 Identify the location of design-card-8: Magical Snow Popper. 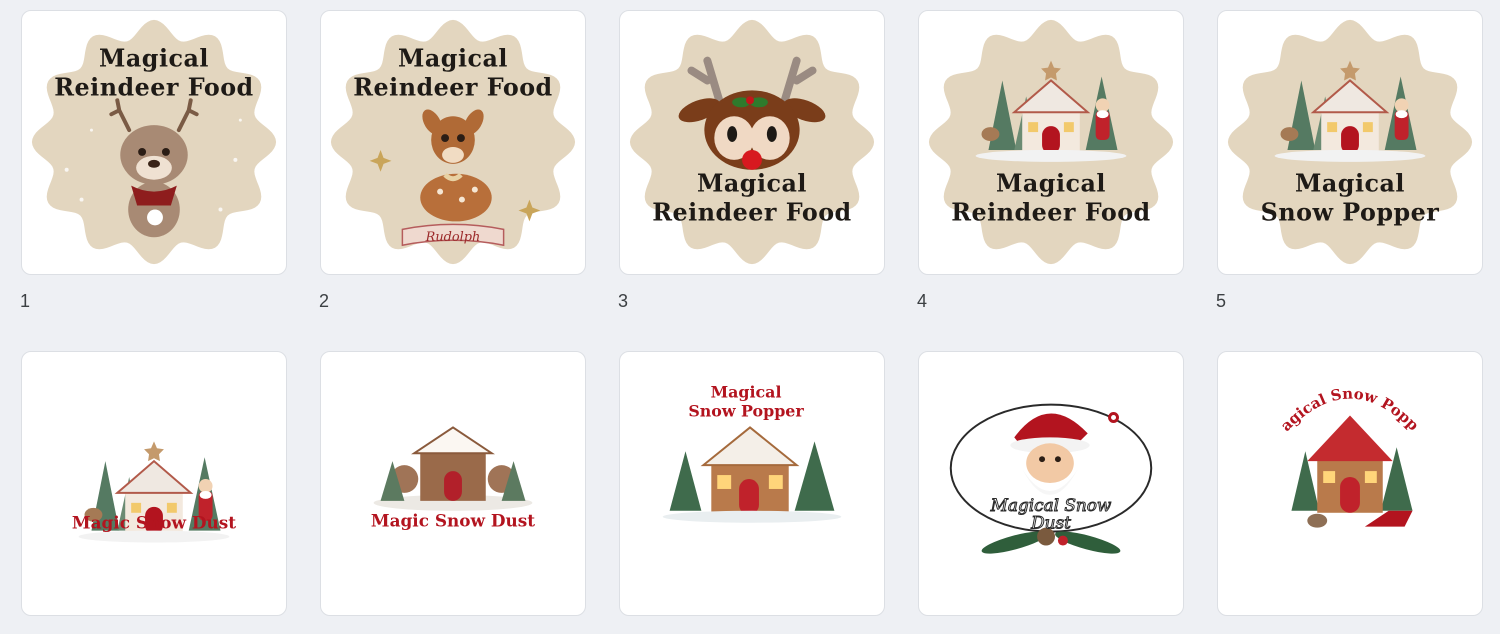
(752, 483).